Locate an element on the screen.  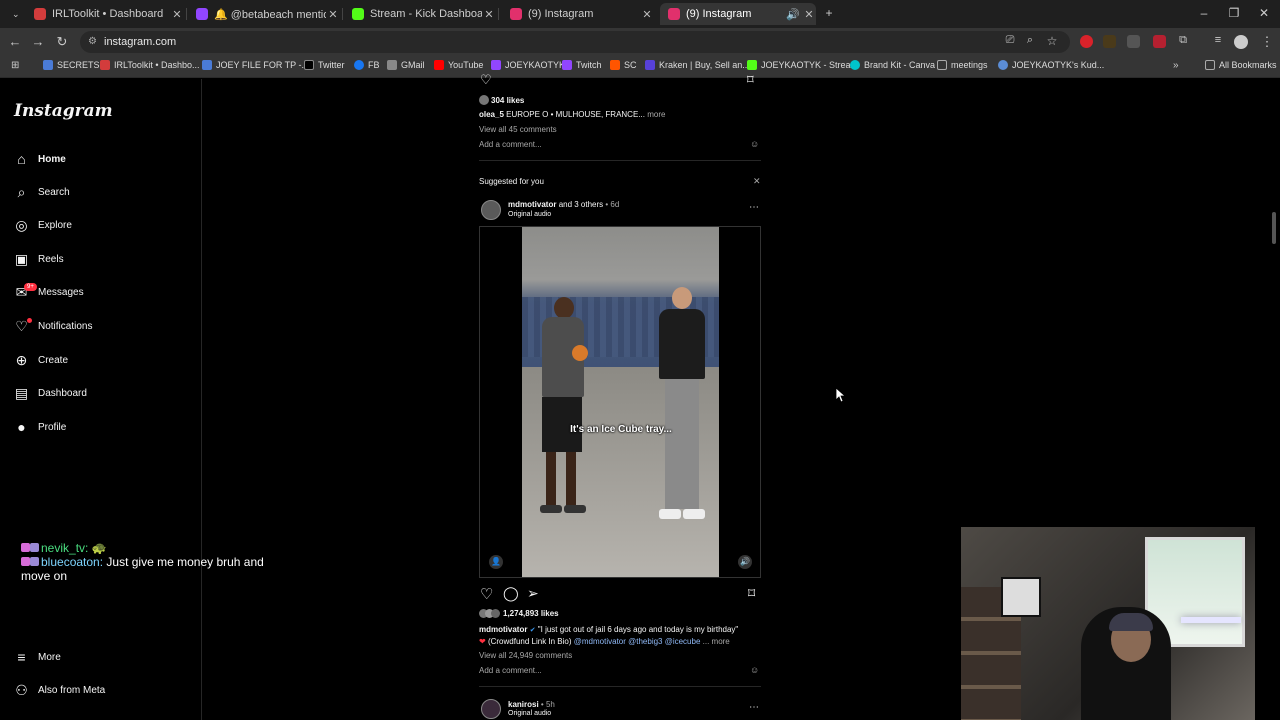
likes-count: 304 likes is located at coordinates (501, 100).